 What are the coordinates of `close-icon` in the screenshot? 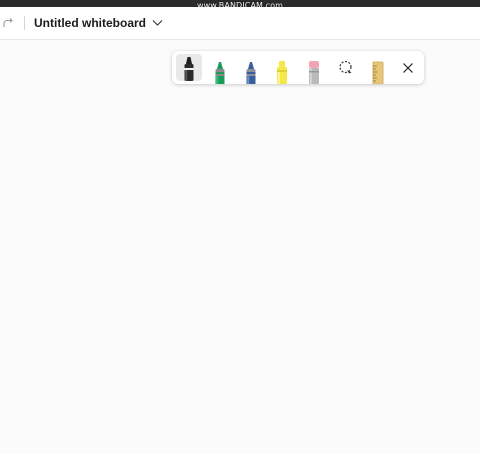 It's located at (408, 68).